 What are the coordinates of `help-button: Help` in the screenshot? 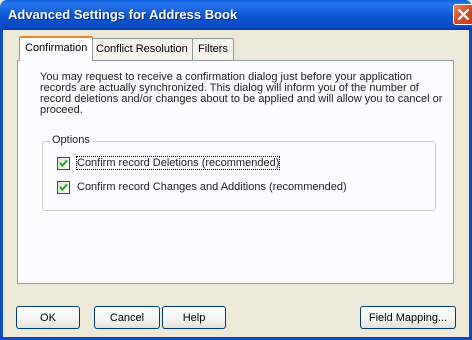 It's located at (194, 317).